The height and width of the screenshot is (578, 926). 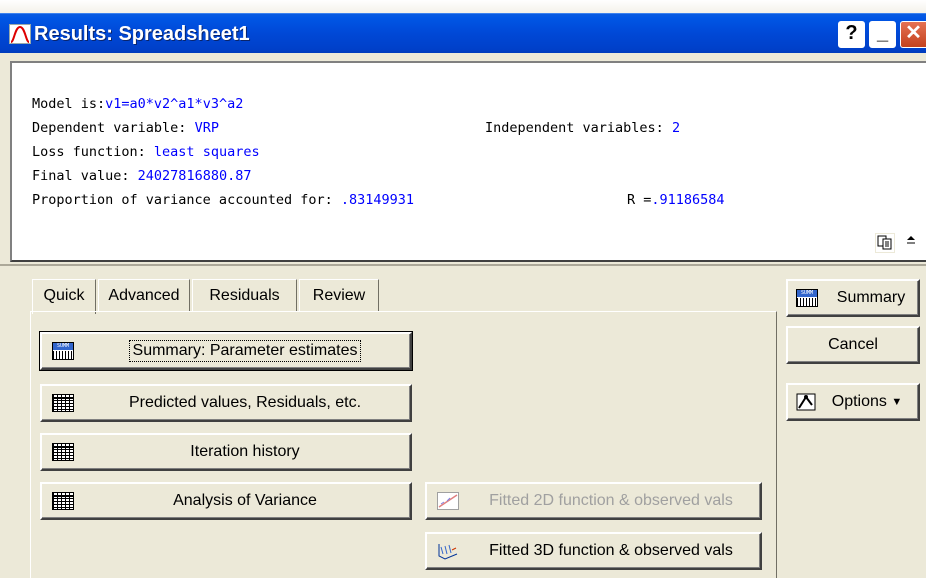 I want to click on dependent-label: Dependent variable:, so click(x=113, y=128).